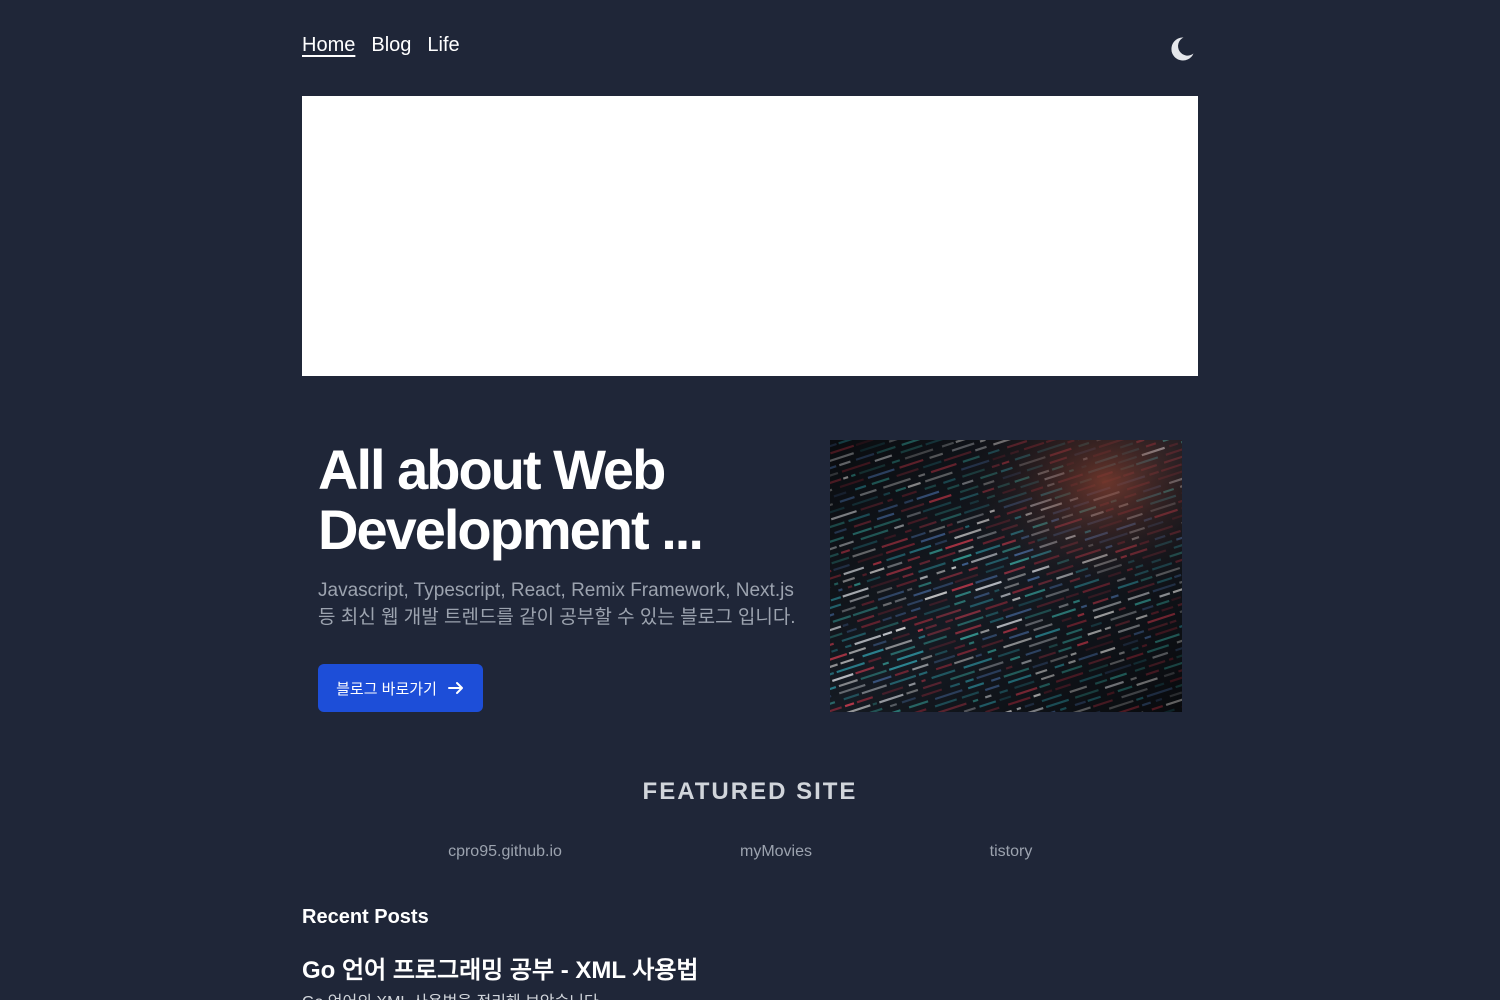 The image size is (1500, 1000). I want to click on featured-site-link-tistory: tistory, so click(1011, 852).